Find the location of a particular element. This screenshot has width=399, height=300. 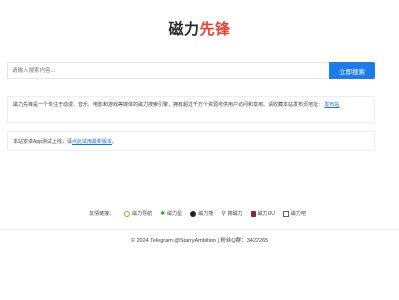

friend-link-label: 磁力星 is located at coordinates (175, 214).